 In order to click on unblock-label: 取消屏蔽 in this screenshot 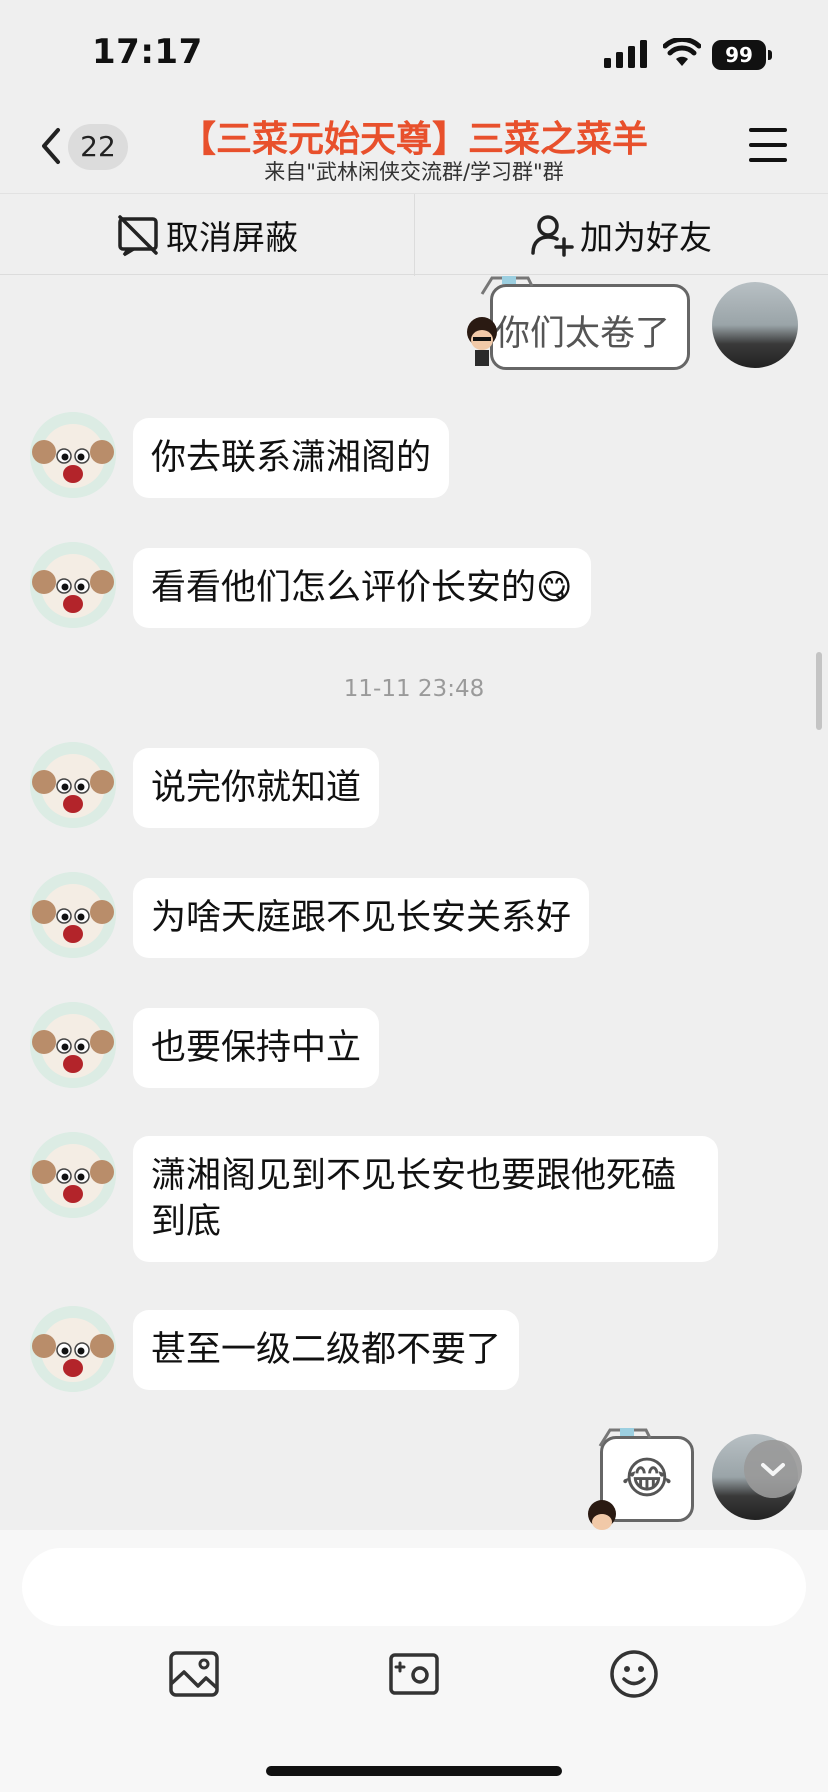, I will do `click(232, 237)`.